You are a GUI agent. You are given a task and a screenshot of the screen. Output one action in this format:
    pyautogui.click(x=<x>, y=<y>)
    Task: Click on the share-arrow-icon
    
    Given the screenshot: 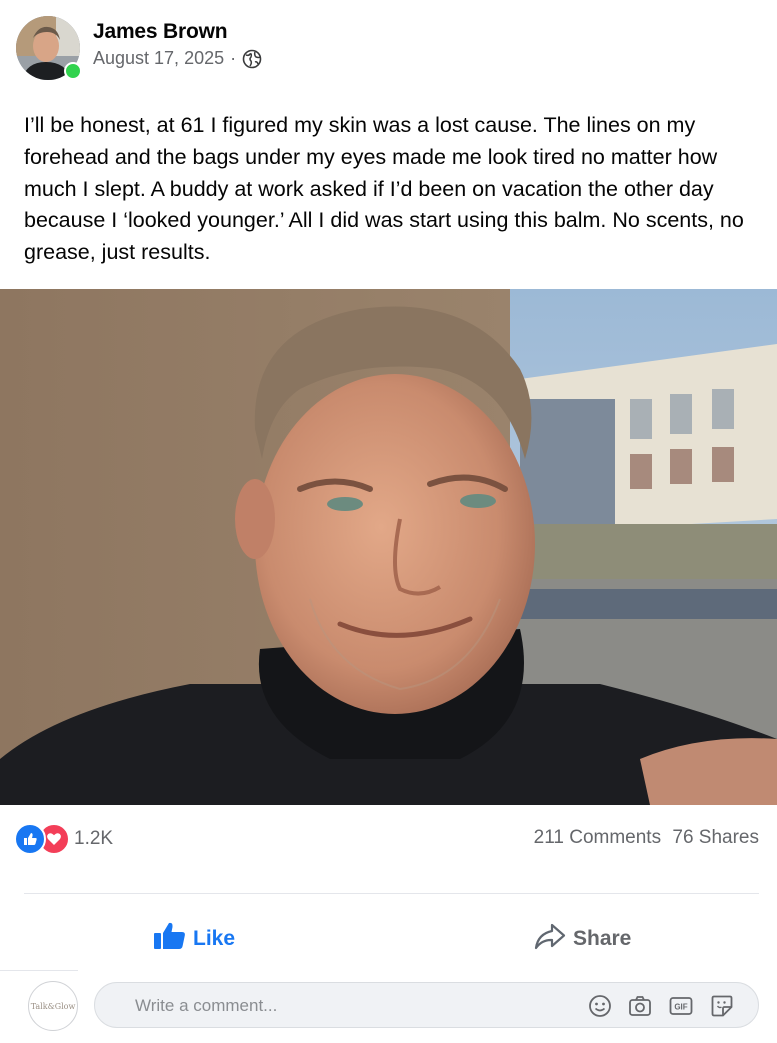 What is the action you would take?
    pyautogui.click(x=553, y=939)
    